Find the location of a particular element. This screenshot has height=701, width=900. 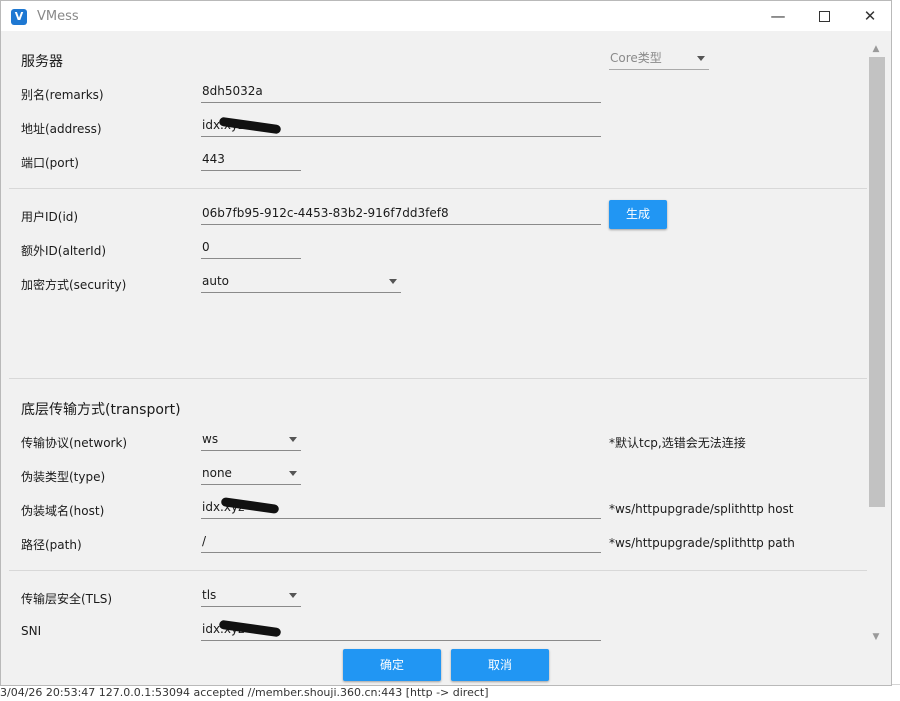

type-select: none is located at coordinates (251, 474).